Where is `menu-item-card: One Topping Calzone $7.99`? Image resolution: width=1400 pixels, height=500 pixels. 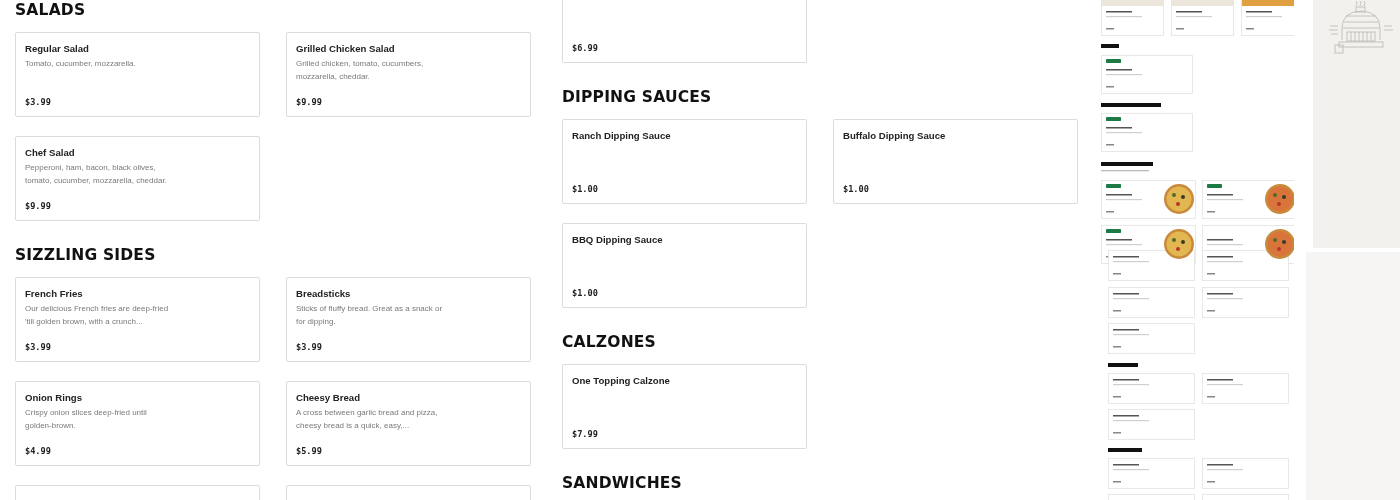 menu-item-card: One Topping Calzone $7.99 is located at coordinates (684, 406).